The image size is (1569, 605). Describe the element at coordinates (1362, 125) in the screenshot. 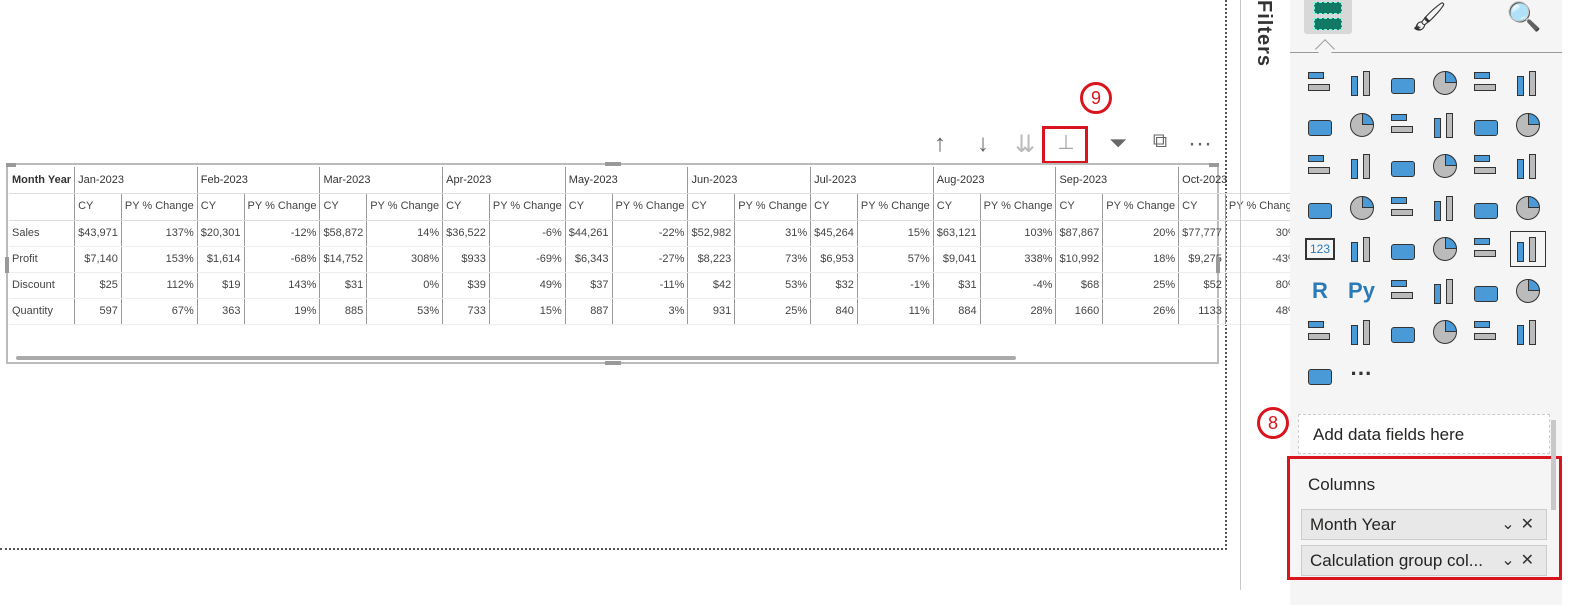

I see `area-icon` at that location.